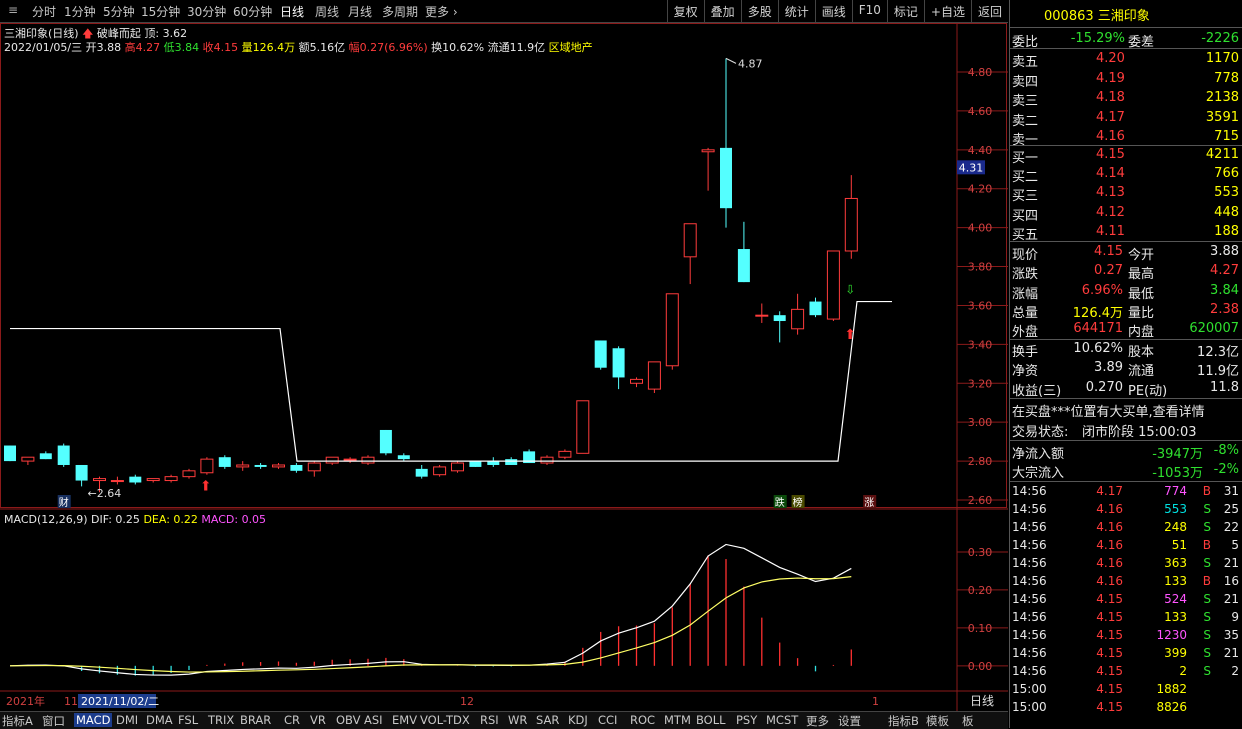 The width and height of the screenshot is (1242, 729). What do you see at coordinates (759, 11) in the screenshot?
I see `tool-button-2: 多股` at bounding box center [759, 11].